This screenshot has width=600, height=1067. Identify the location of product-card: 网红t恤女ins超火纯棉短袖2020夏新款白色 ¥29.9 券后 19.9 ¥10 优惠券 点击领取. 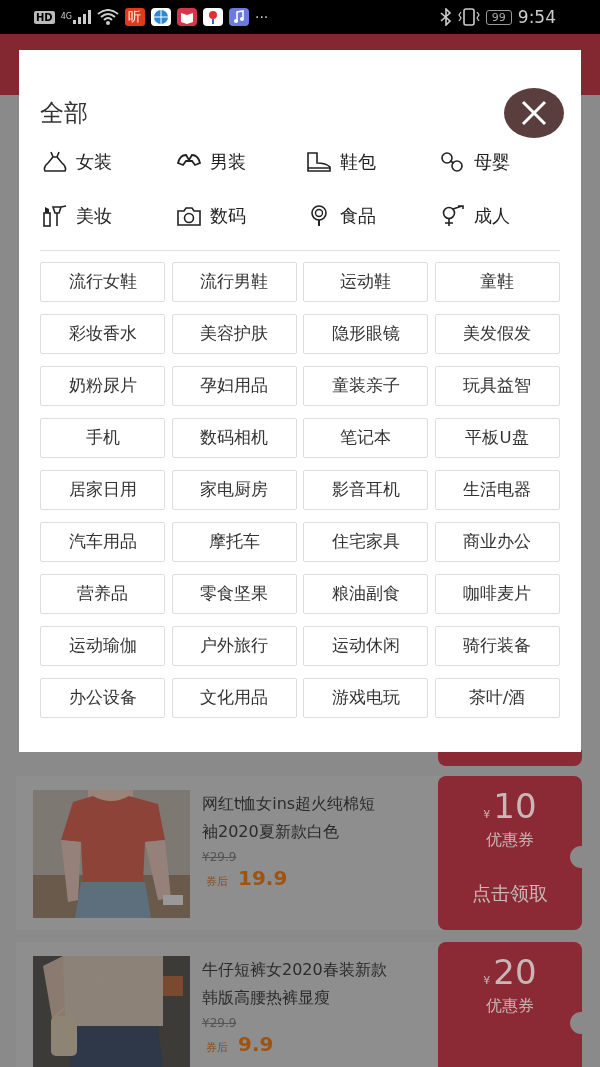
(299, 853).